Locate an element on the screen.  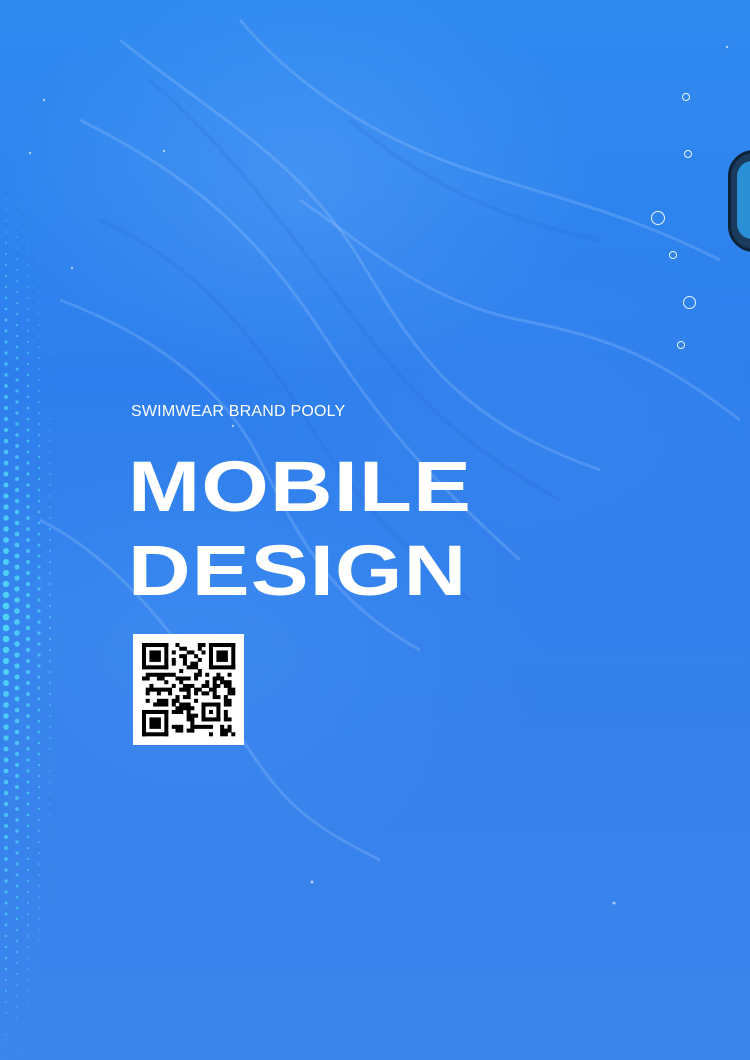
qr-code-icon is located at coordinates (188, 689).